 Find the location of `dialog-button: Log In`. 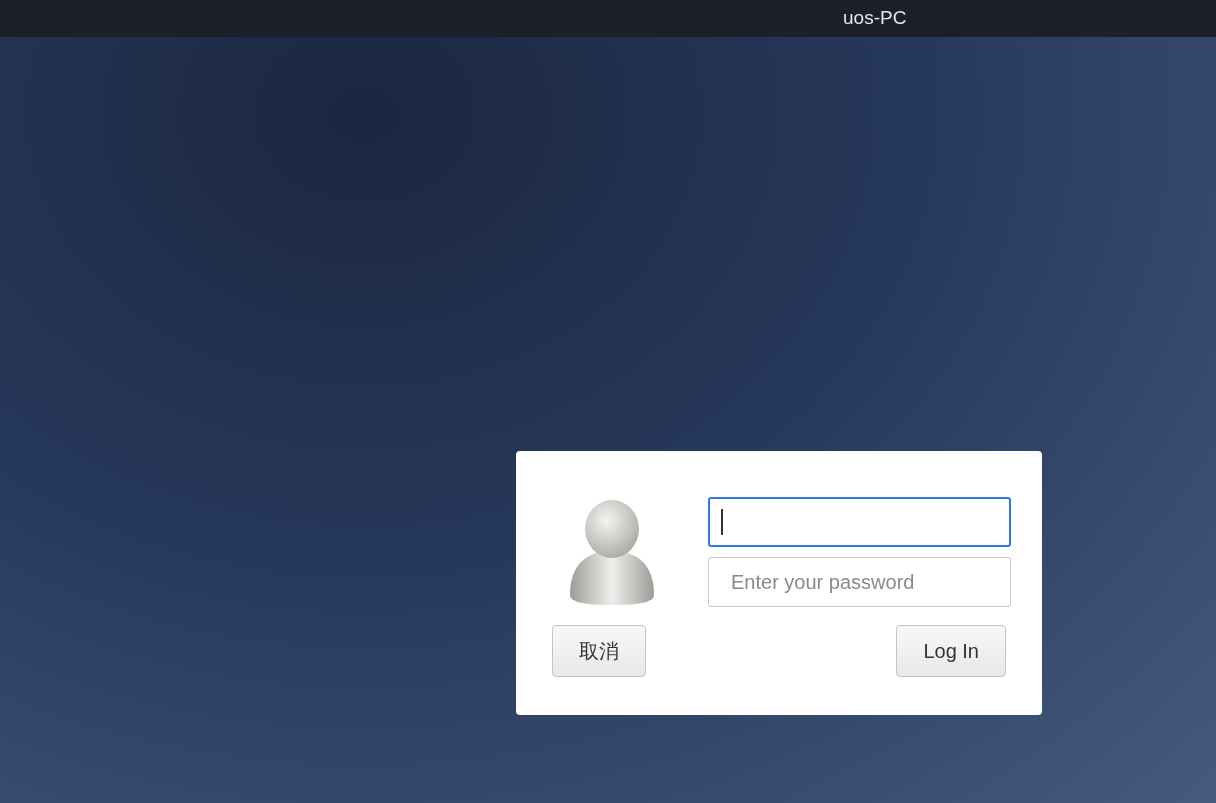

dialog-button: Log In is located at coordinates (951, 651).